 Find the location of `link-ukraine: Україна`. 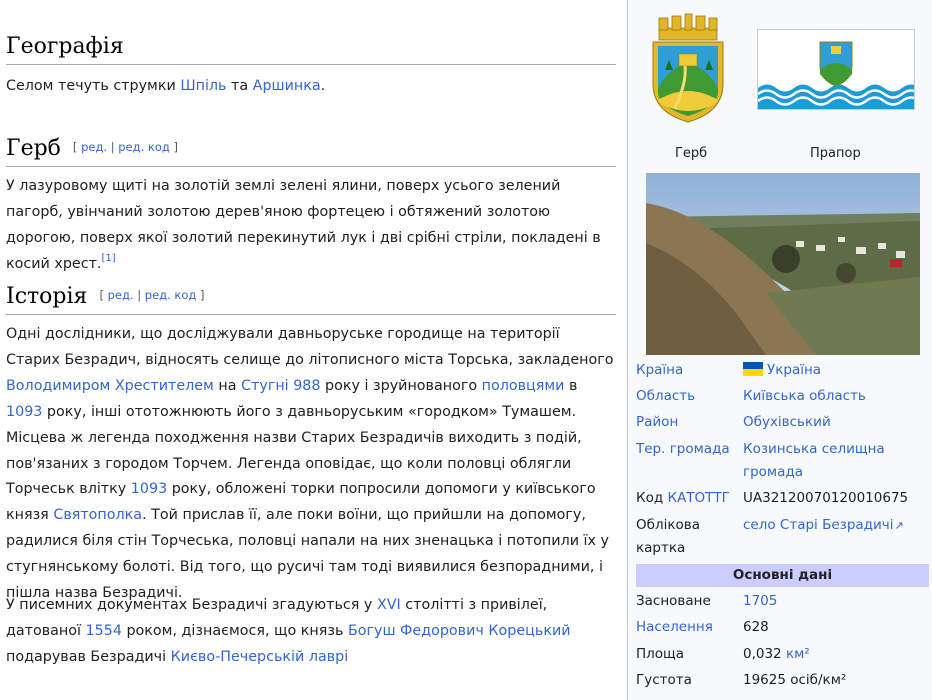

link-ukraine: Україна is located at coordinates (794, 370).